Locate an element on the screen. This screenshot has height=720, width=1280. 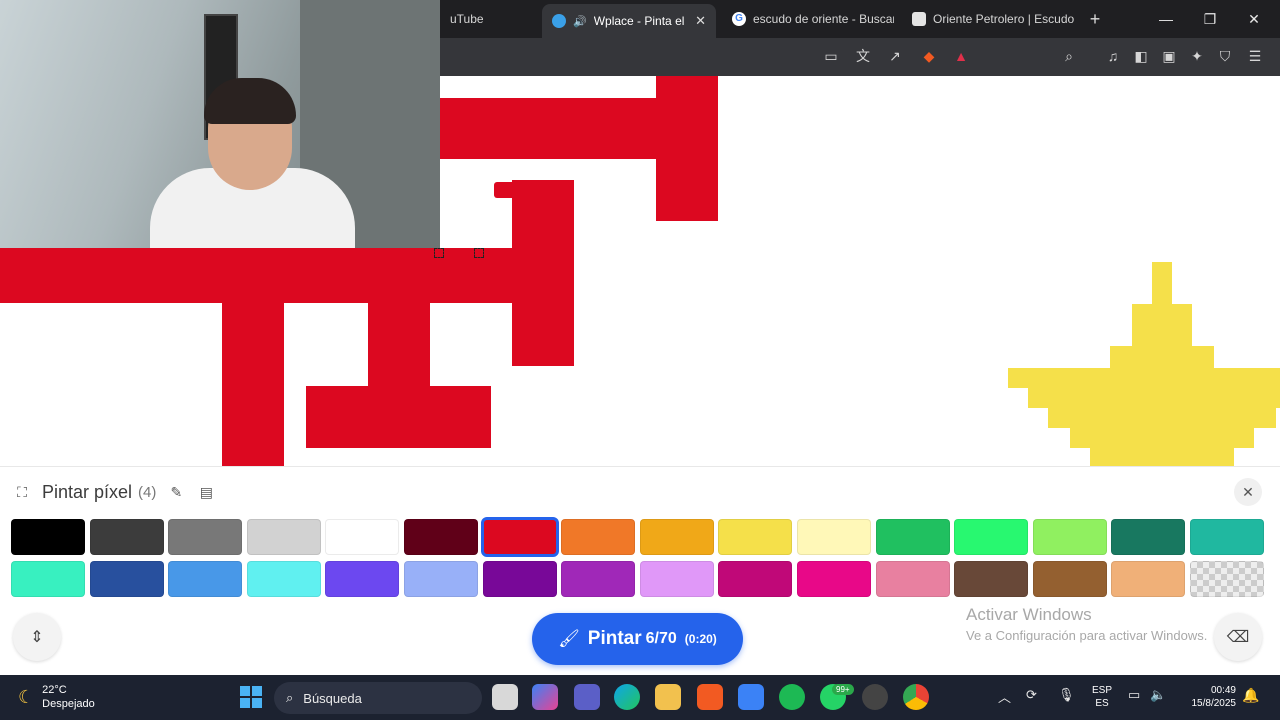
chrome-icon is located at coordinates (916, 697).